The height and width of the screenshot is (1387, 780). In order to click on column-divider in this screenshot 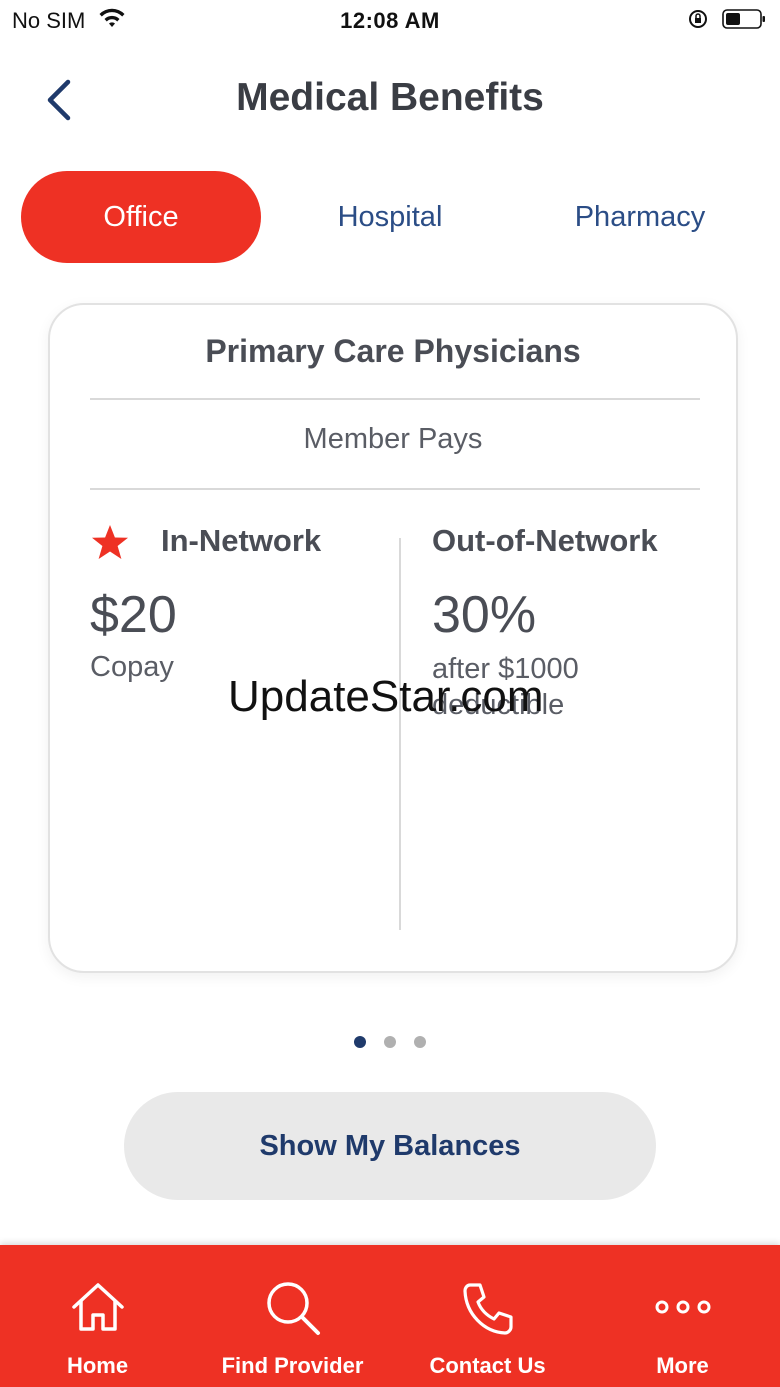, I will do `click(400, 734)`.